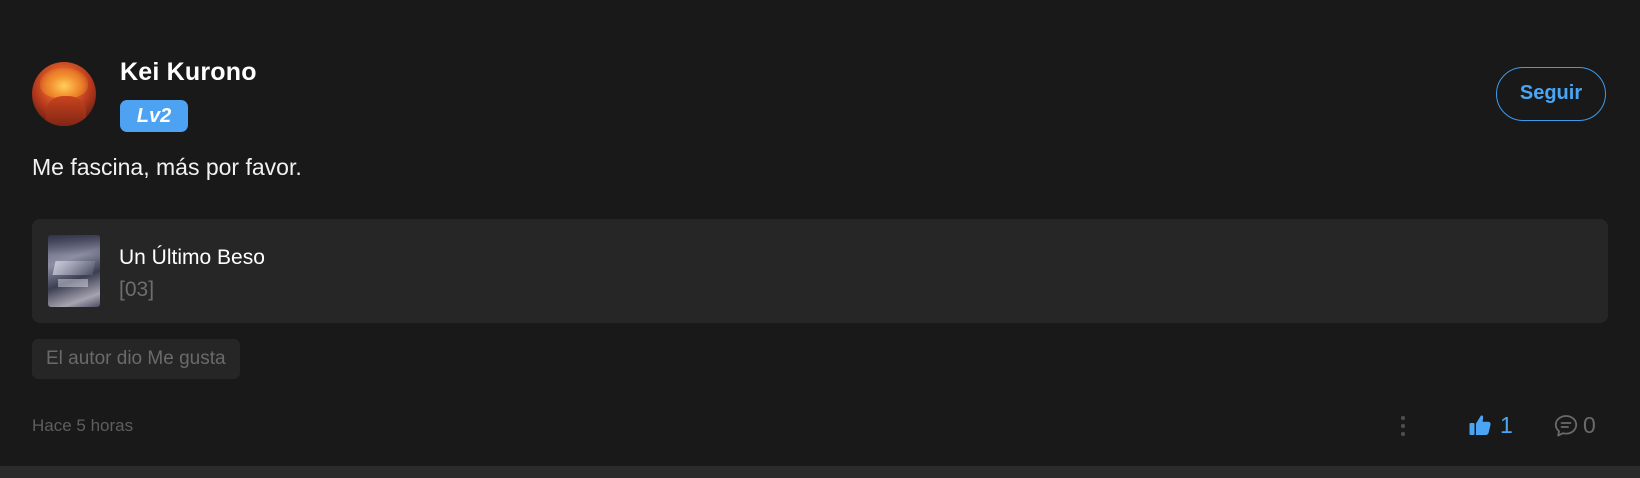  Describe the element at coordinates (64, 83) in the screenshot. I see `avatar-hair-shape` at that location.